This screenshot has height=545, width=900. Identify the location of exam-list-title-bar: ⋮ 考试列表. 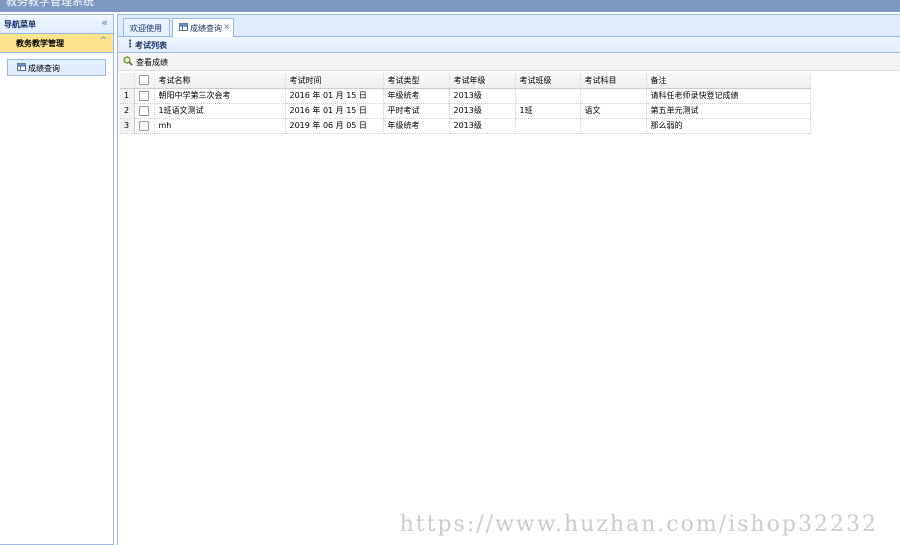
(509, 45).